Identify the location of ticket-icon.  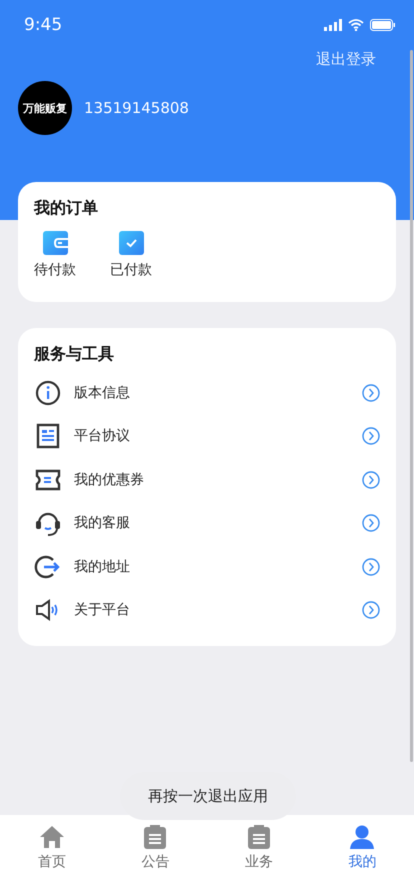
(48, 480).